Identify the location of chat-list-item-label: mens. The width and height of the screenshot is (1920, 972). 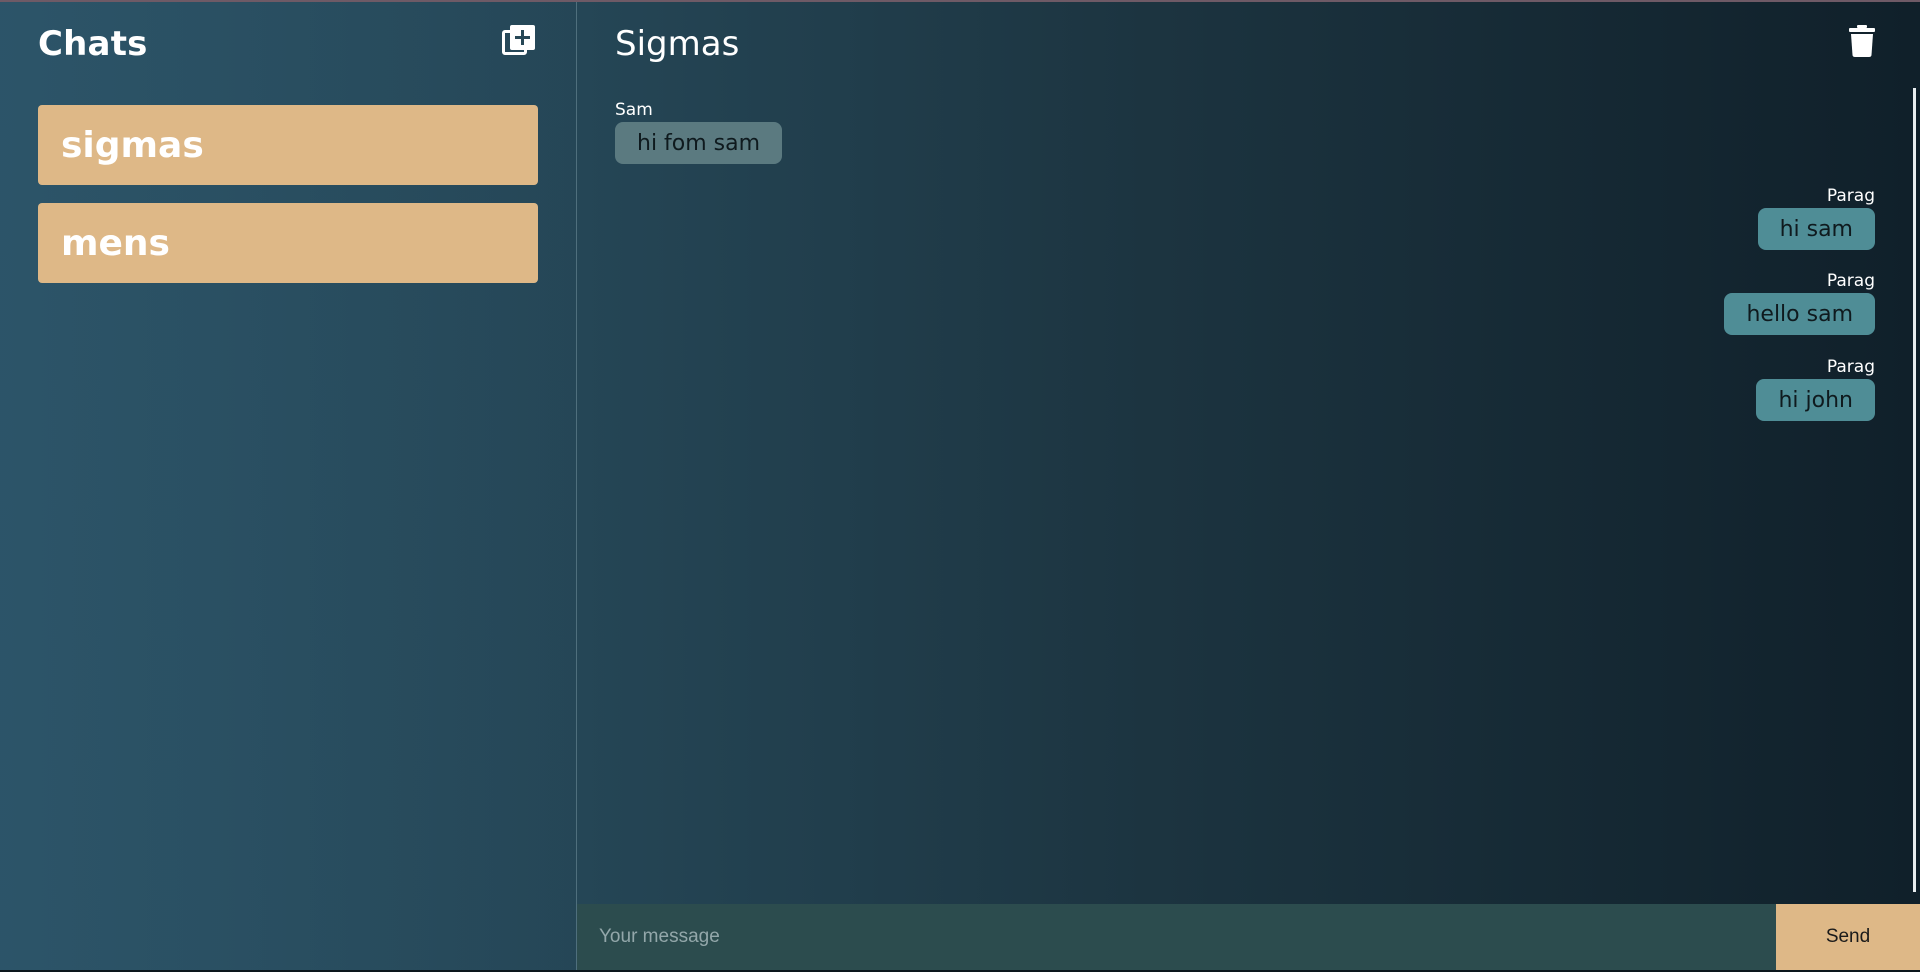
(115, 243).